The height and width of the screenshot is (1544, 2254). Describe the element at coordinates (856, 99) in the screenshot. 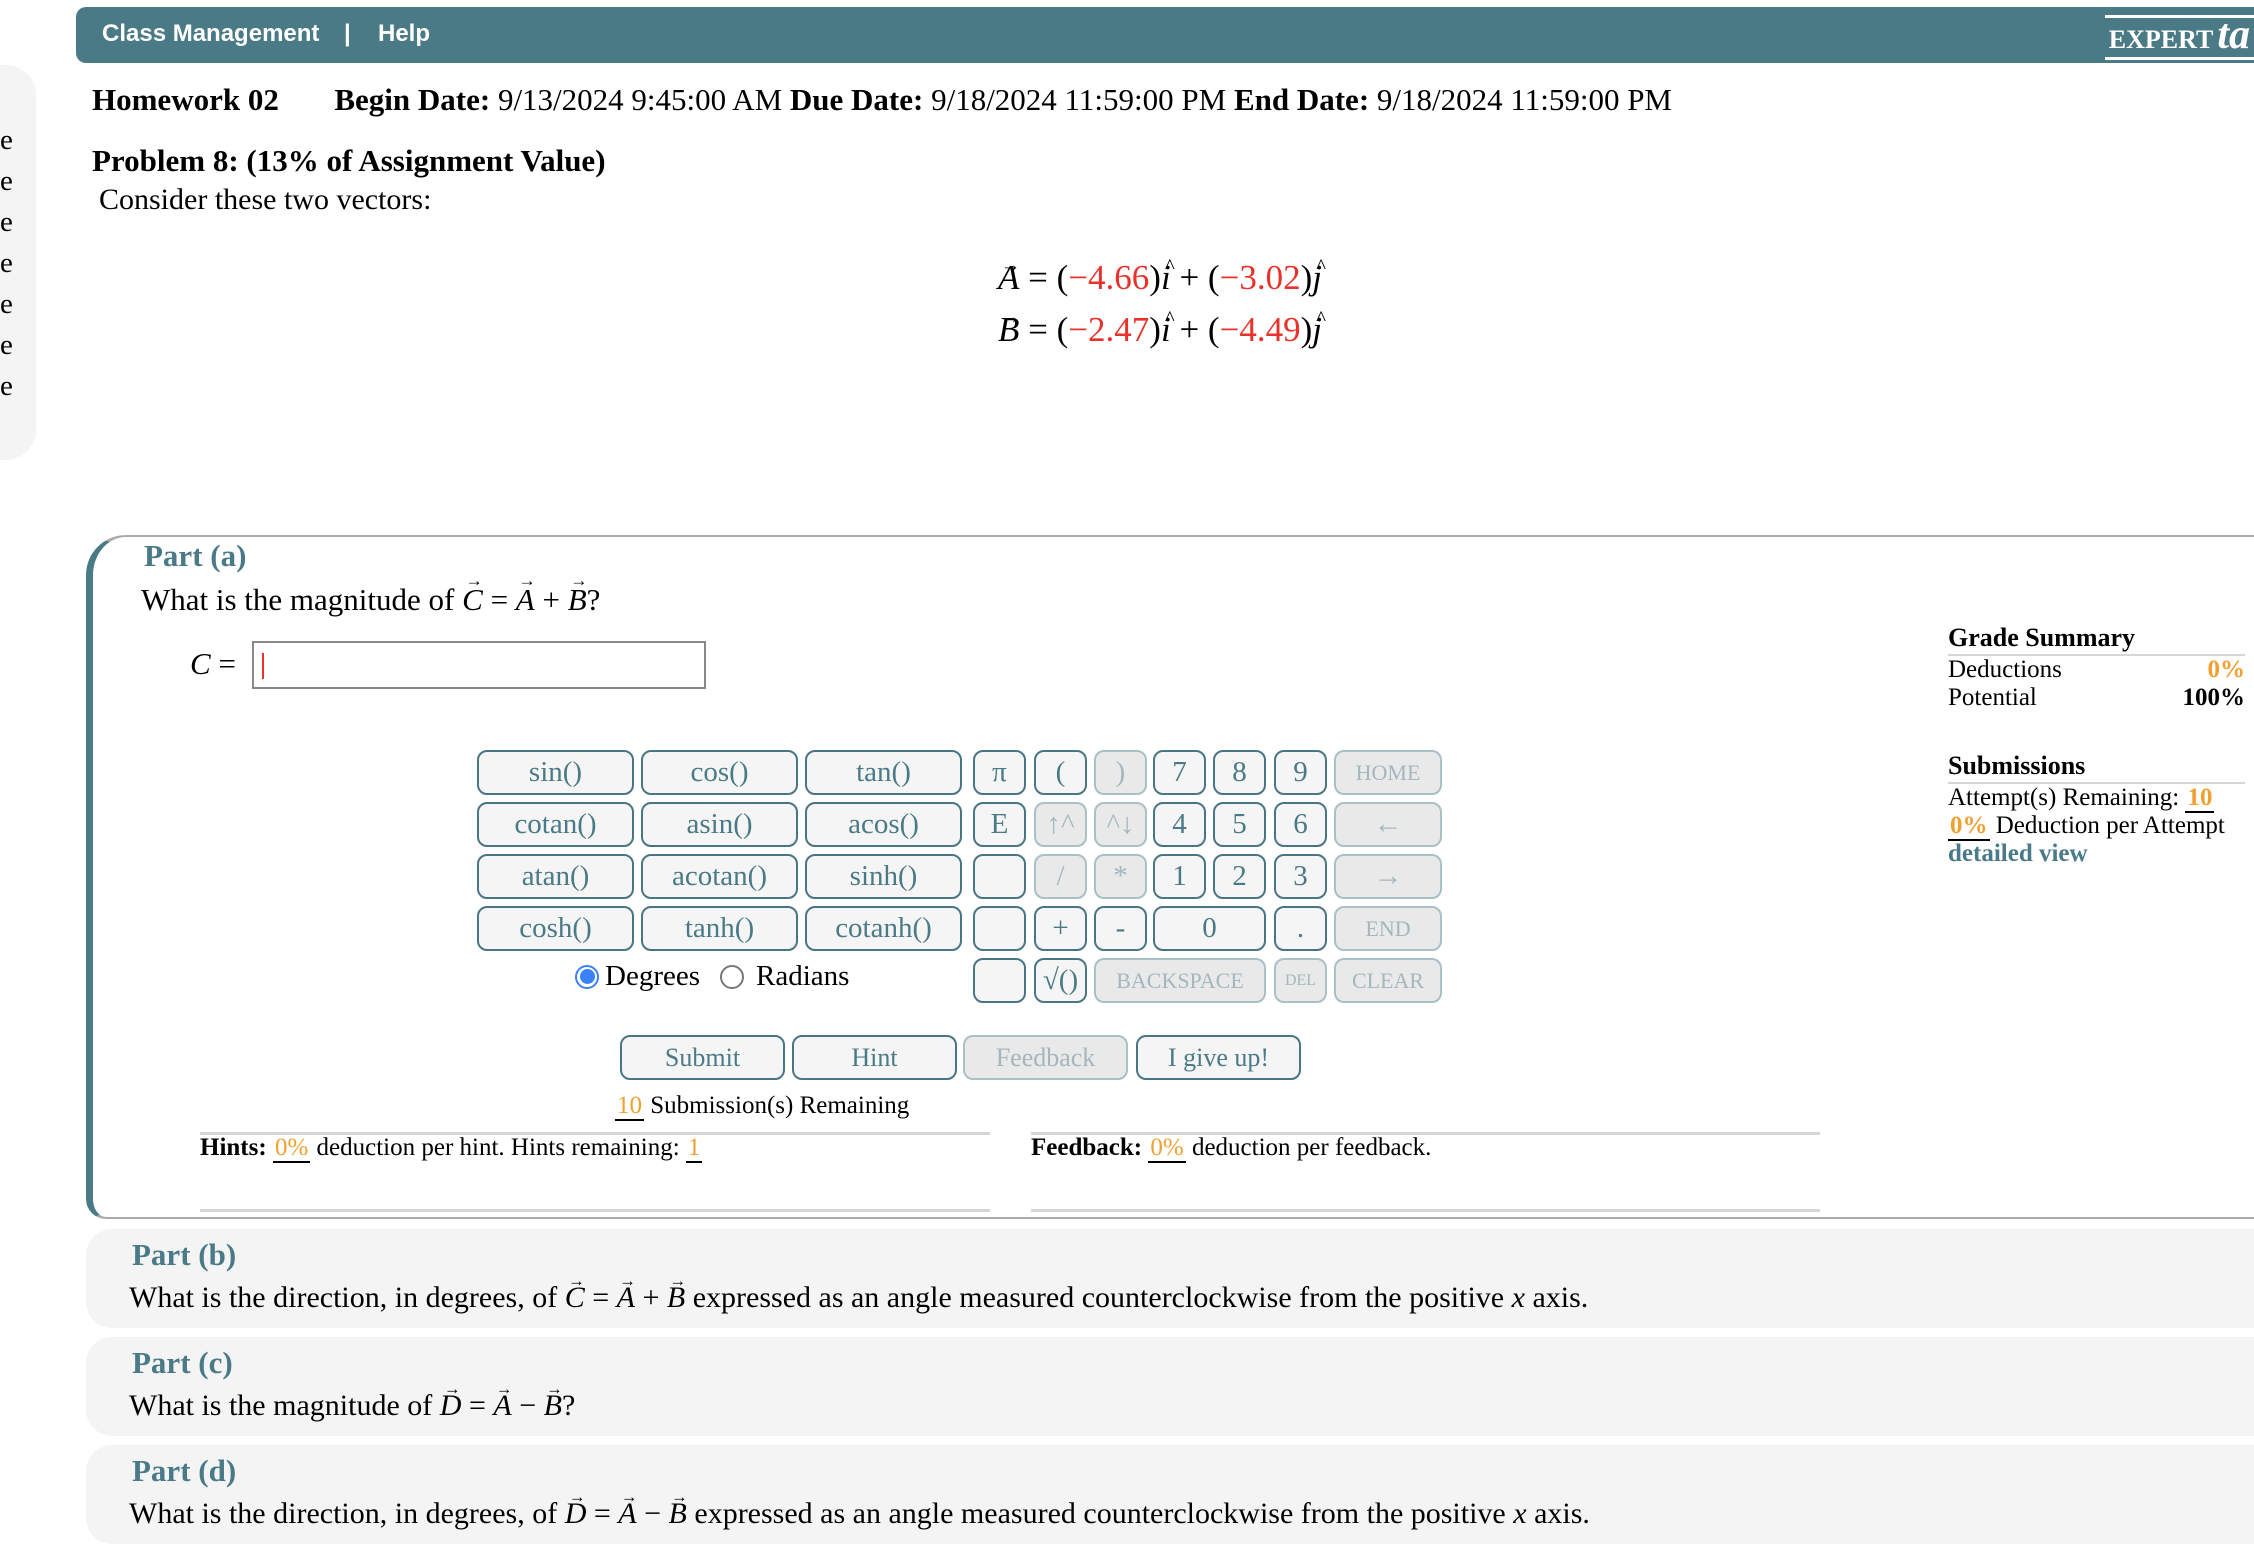

I see `due-label: Due Date:` at that location.